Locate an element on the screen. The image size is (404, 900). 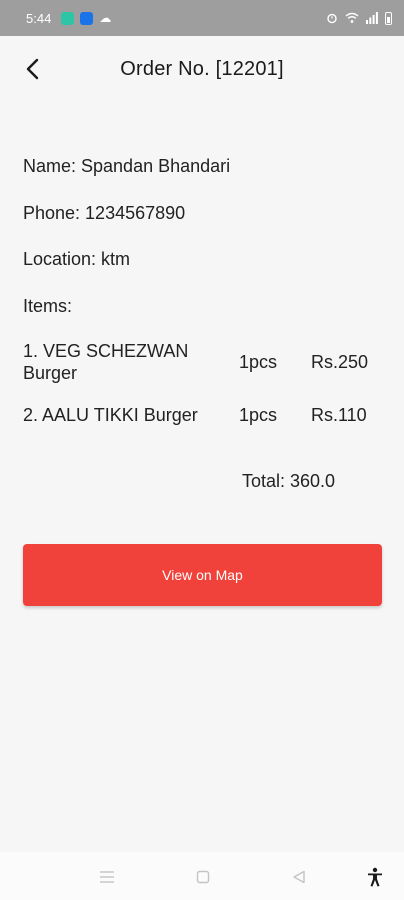
triangle-back-icon is located at coordinates (299, 877).